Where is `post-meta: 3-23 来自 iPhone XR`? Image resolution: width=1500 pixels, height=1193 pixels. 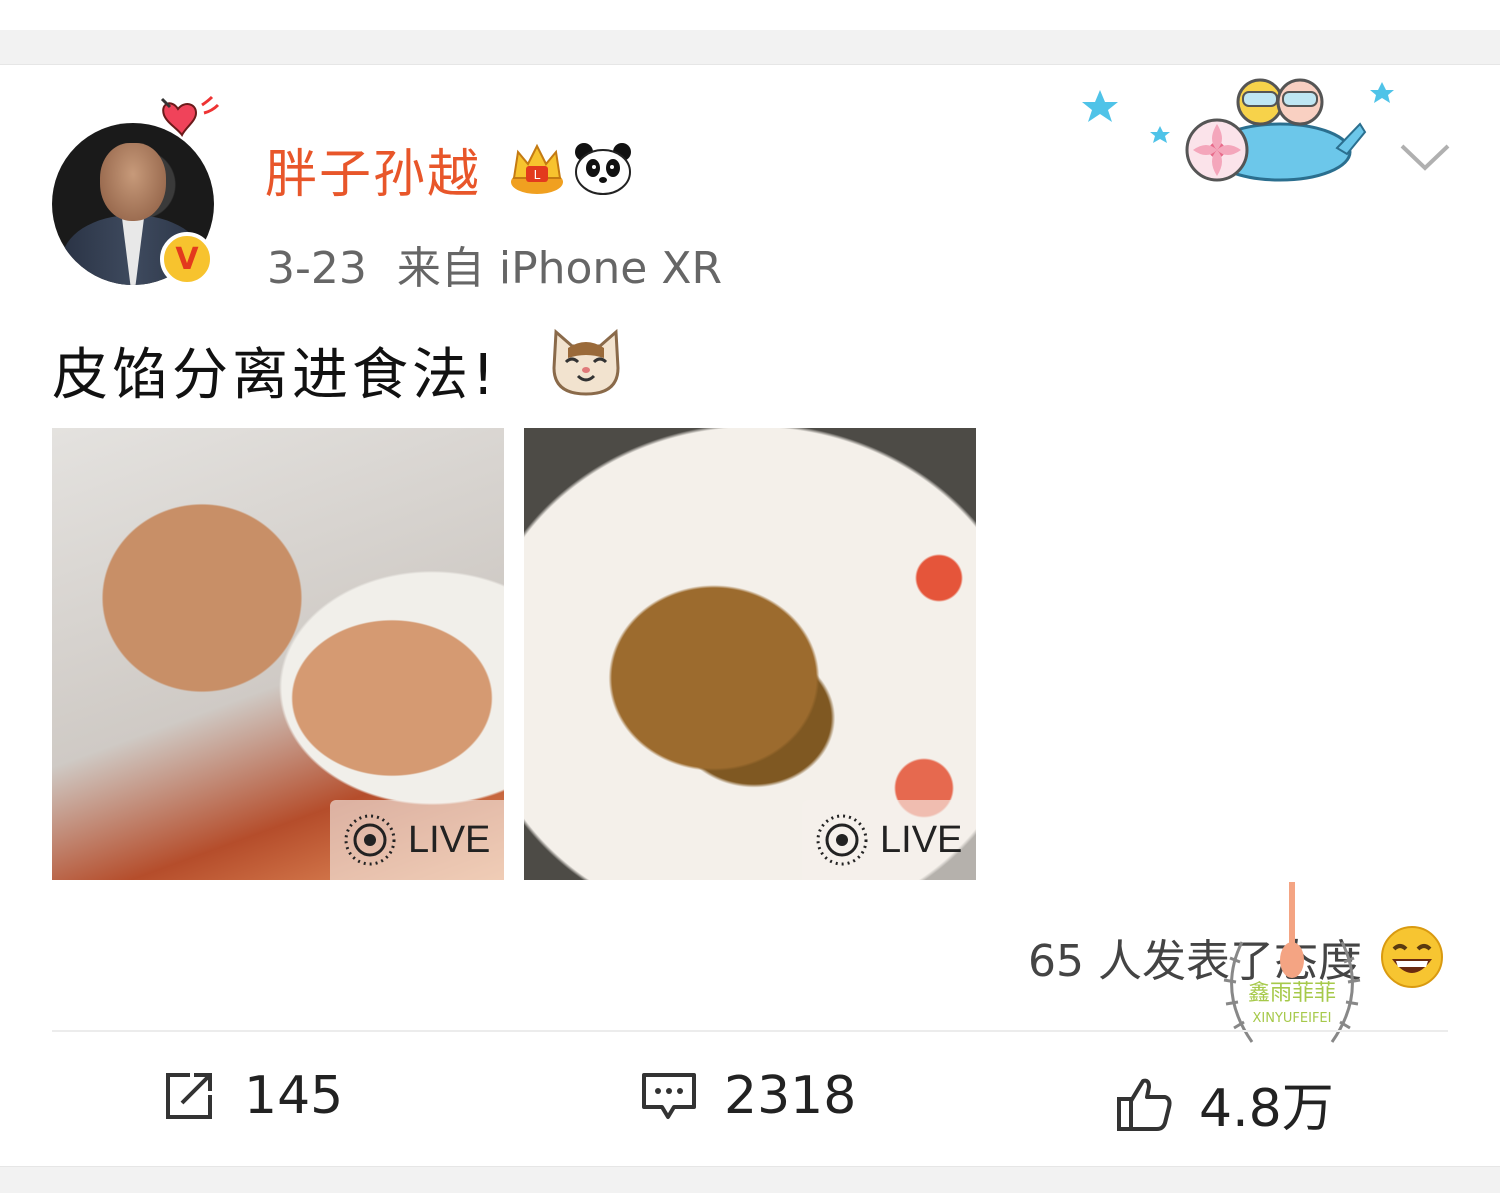
post-meta: 3-23 来自 iPhone XR is located at coordinates (494, 264).